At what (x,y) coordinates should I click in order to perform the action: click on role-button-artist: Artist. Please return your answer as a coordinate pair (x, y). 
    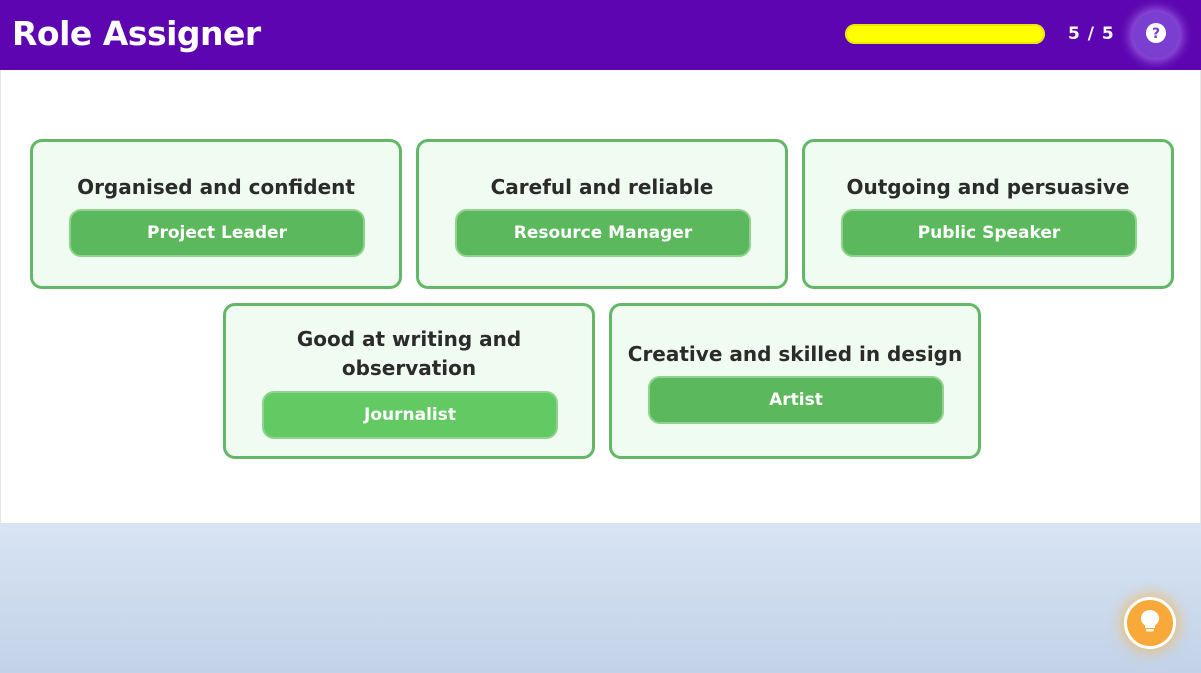
    Looking at the image, I should click on (796, 400).